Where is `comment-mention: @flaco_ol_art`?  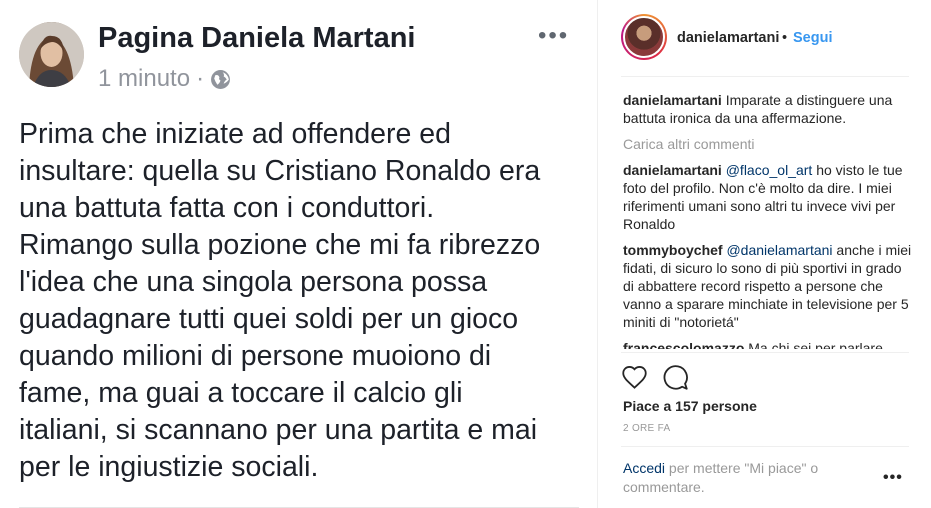 comment-mention: @flaco_ol_art is located at coordinates (769, 170).